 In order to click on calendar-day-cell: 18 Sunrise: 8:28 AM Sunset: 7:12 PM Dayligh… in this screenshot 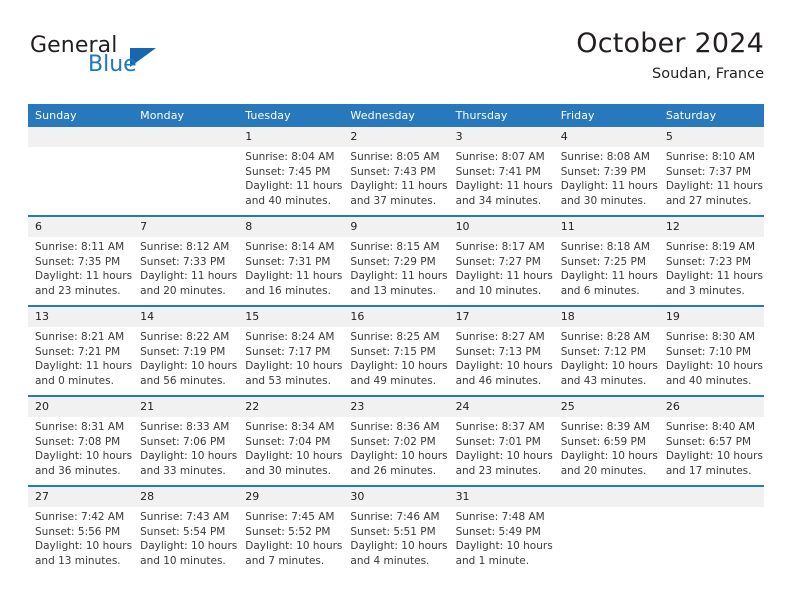, I will do `click(606, 350)`.